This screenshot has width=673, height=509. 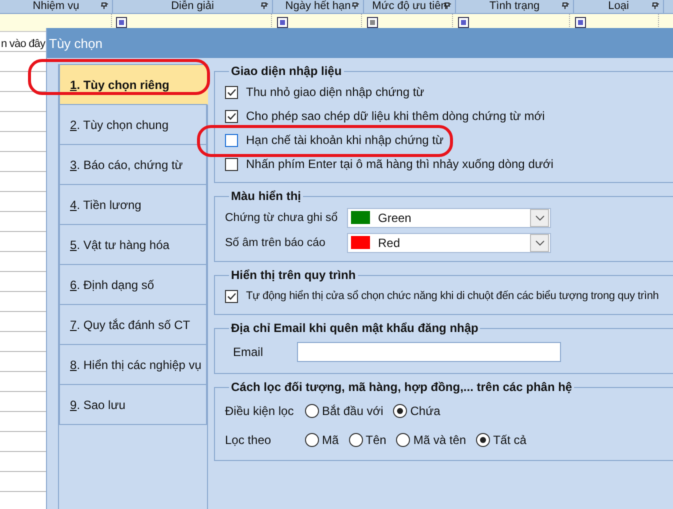 What do you see at coordinates (335, 92) in the screenshot?
I see `checkbox-label: Thu nhỏ giao diện nhập chứng từ` at bounding box center [335, 92].